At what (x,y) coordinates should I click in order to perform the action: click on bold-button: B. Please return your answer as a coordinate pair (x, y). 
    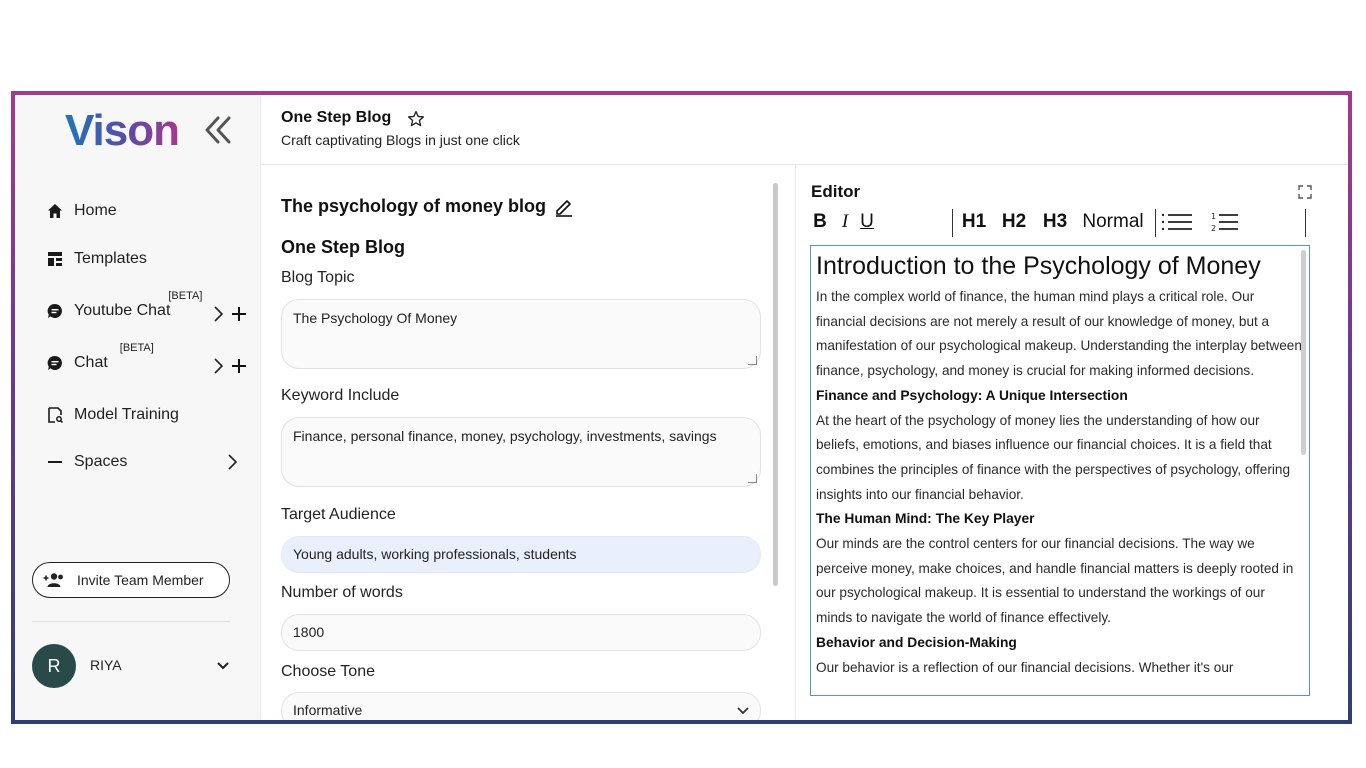
    Looking at the image, I should click on (820, 222).